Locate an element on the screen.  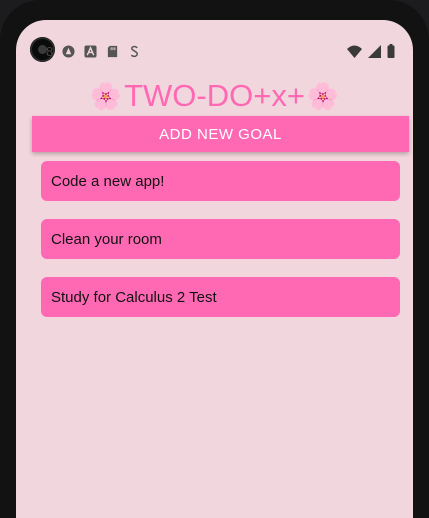
wifi-icon is located at coordinates (354, 51).